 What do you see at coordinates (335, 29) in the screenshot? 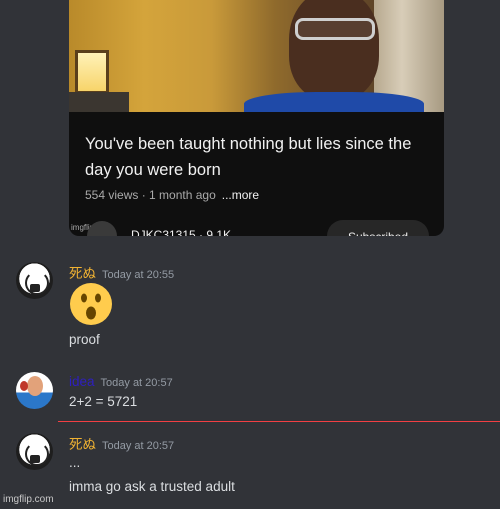
I see `thumbnail-glasses` at bounding box center [335, 29].